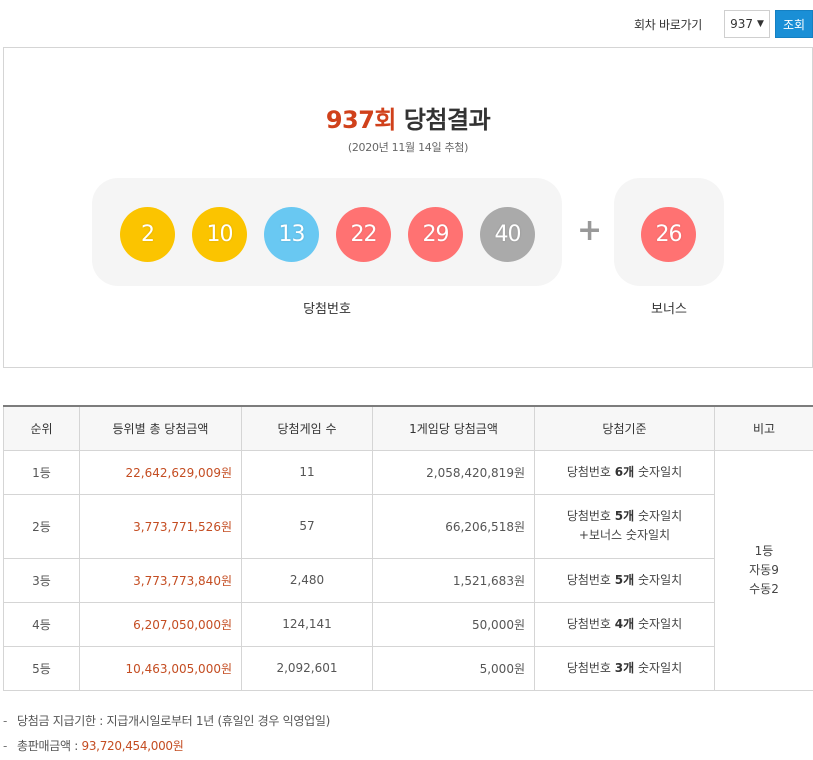  What do you see at coordinates (453, 668) in the screenshot?
I see `prize-per-game-cell: 5,000원` at bounding box center [453, 668].